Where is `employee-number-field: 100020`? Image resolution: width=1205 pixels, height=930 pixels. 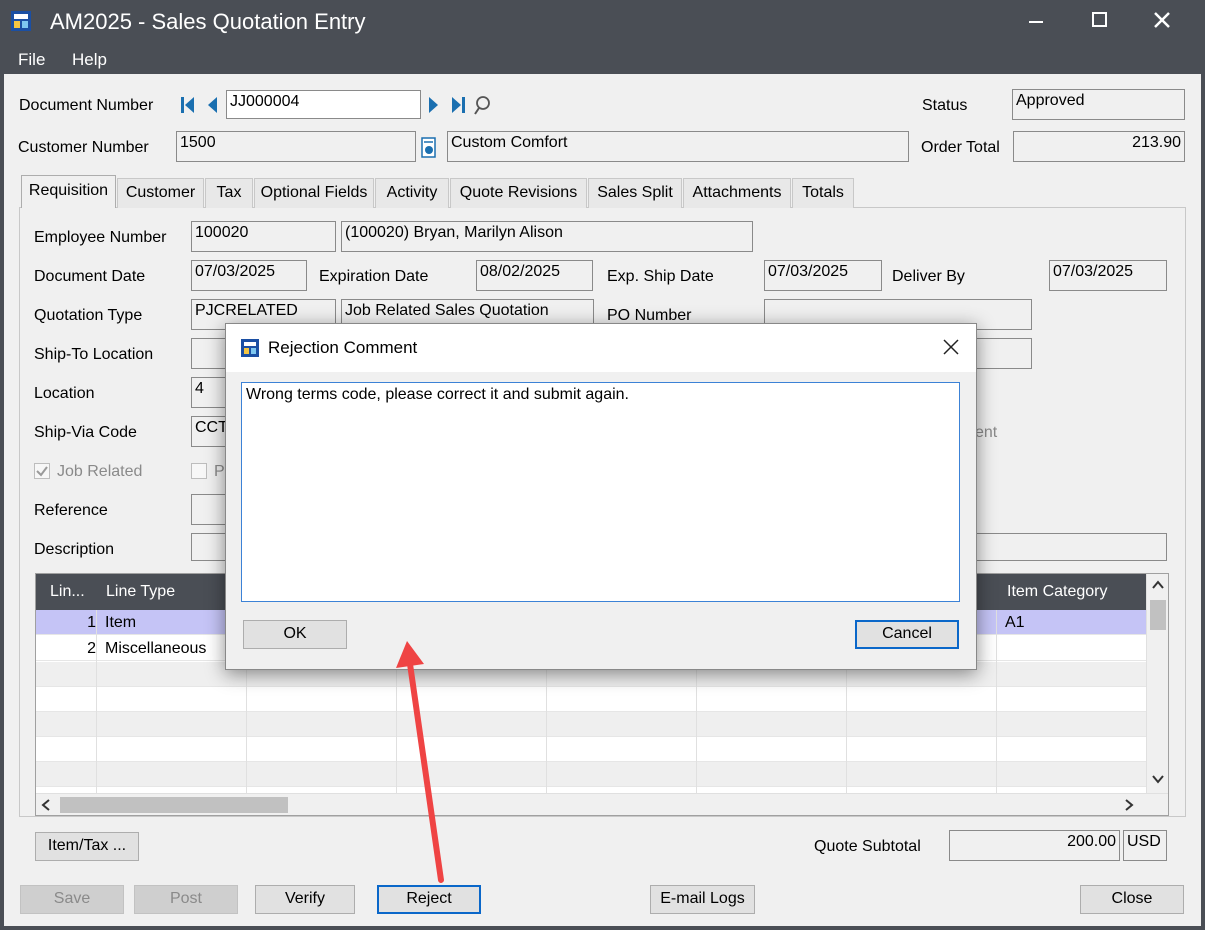
employee-number-field: 100020 is located at coordinates (263, 236).